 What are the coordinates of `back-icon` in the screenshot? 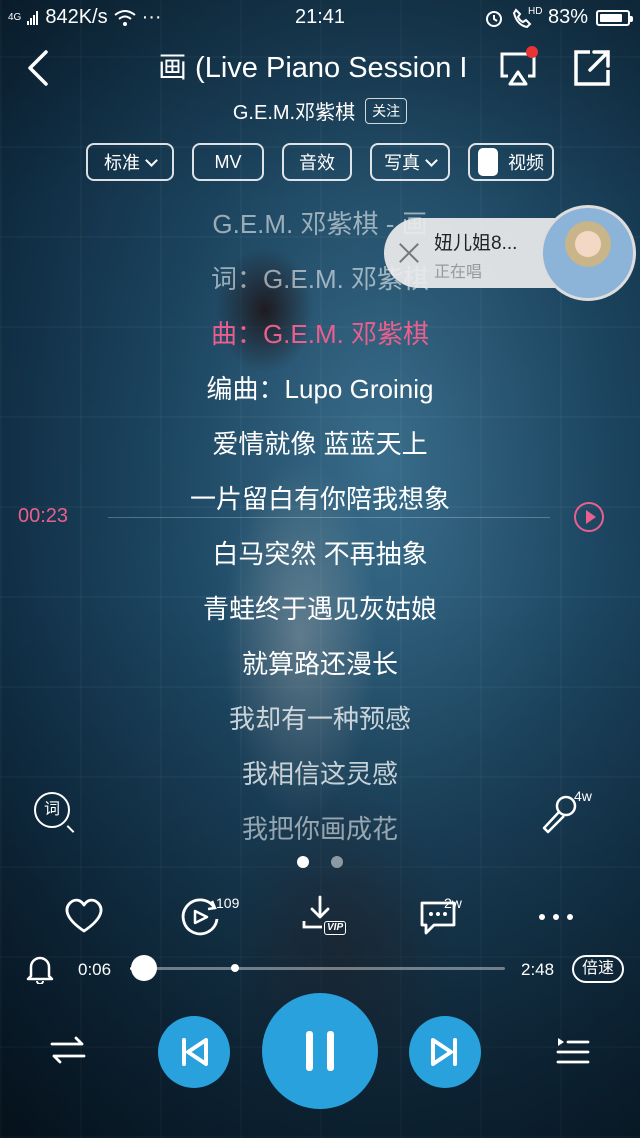 It's located at (40, 68).